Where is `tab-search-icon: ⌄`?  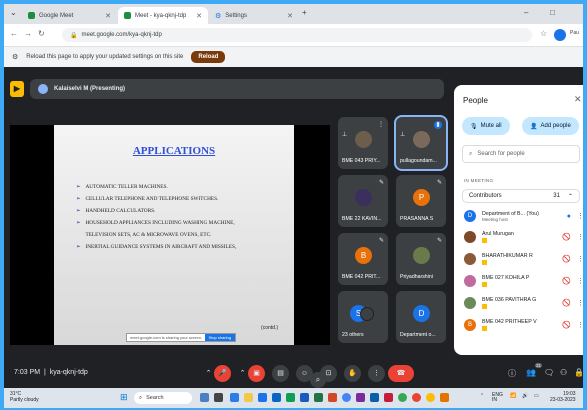 tab-search-icon: ⌄ is located at coordinates (13, 12).